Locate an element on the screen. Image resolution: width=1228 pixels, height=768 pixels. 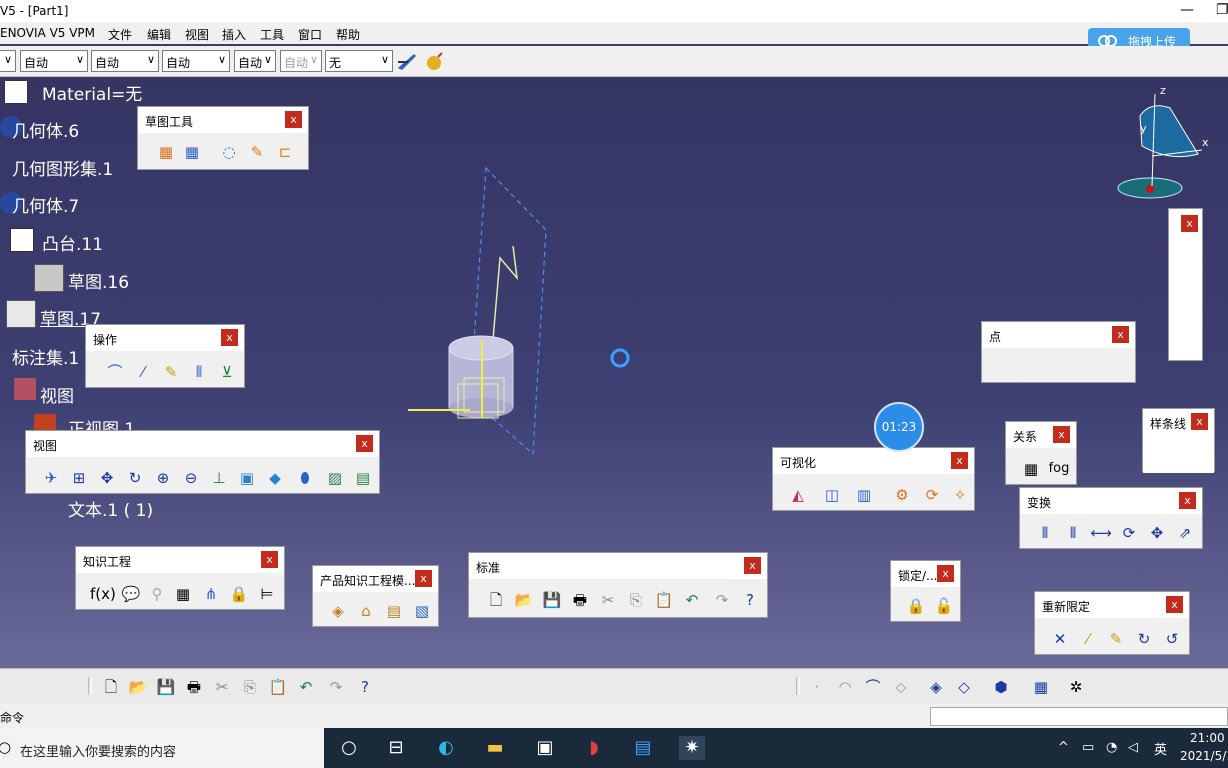
compass-icon: z y x is located at coordinates (1165, 146).